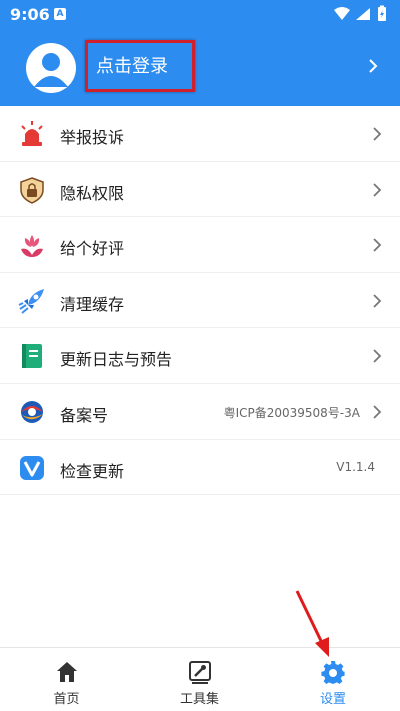  Describe the element at coordinates (333, 672) in the screenshot. I see `gear-icon` at that location.